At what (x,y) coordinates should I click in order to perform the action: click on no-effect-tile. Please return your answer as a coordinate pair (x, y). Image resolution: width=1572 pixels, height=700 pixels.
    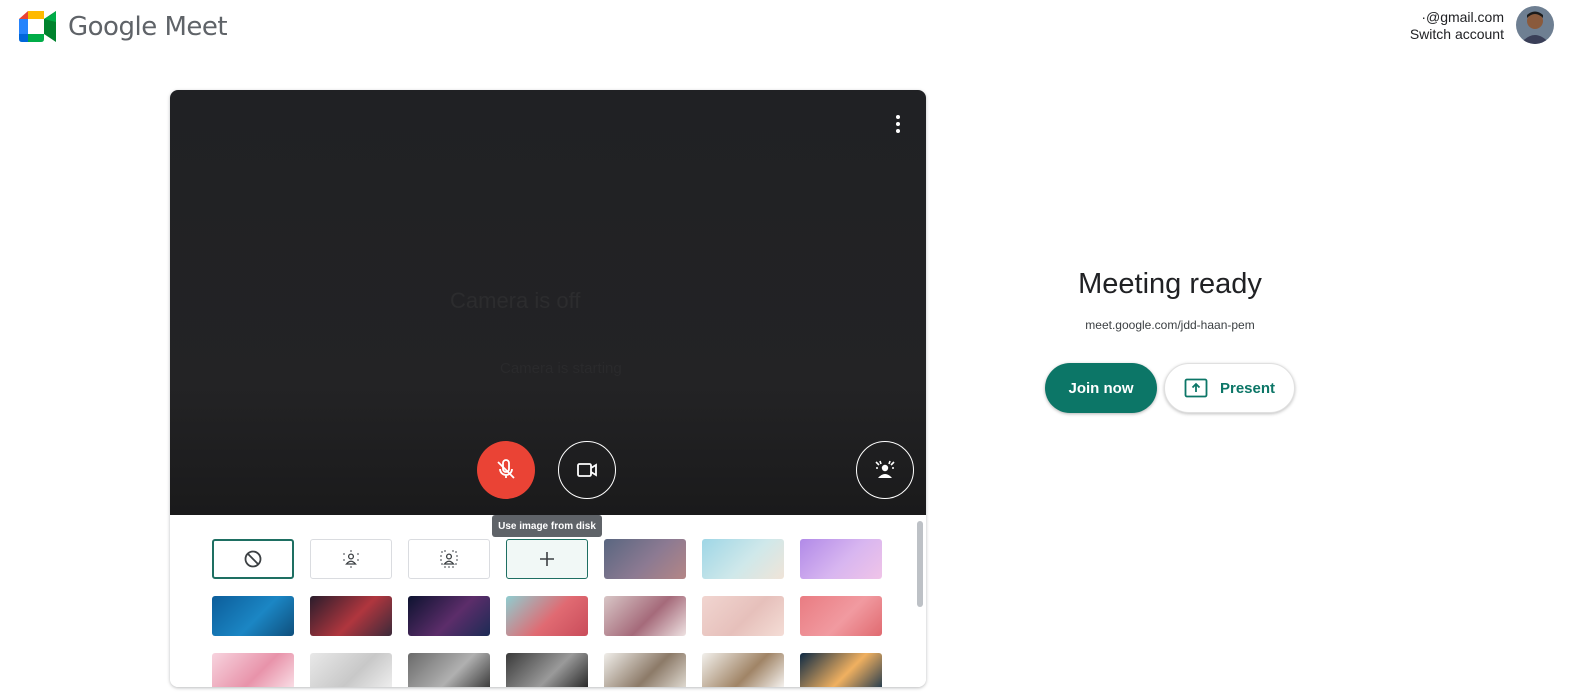
    Looking at the image, I should click on (253, 559).